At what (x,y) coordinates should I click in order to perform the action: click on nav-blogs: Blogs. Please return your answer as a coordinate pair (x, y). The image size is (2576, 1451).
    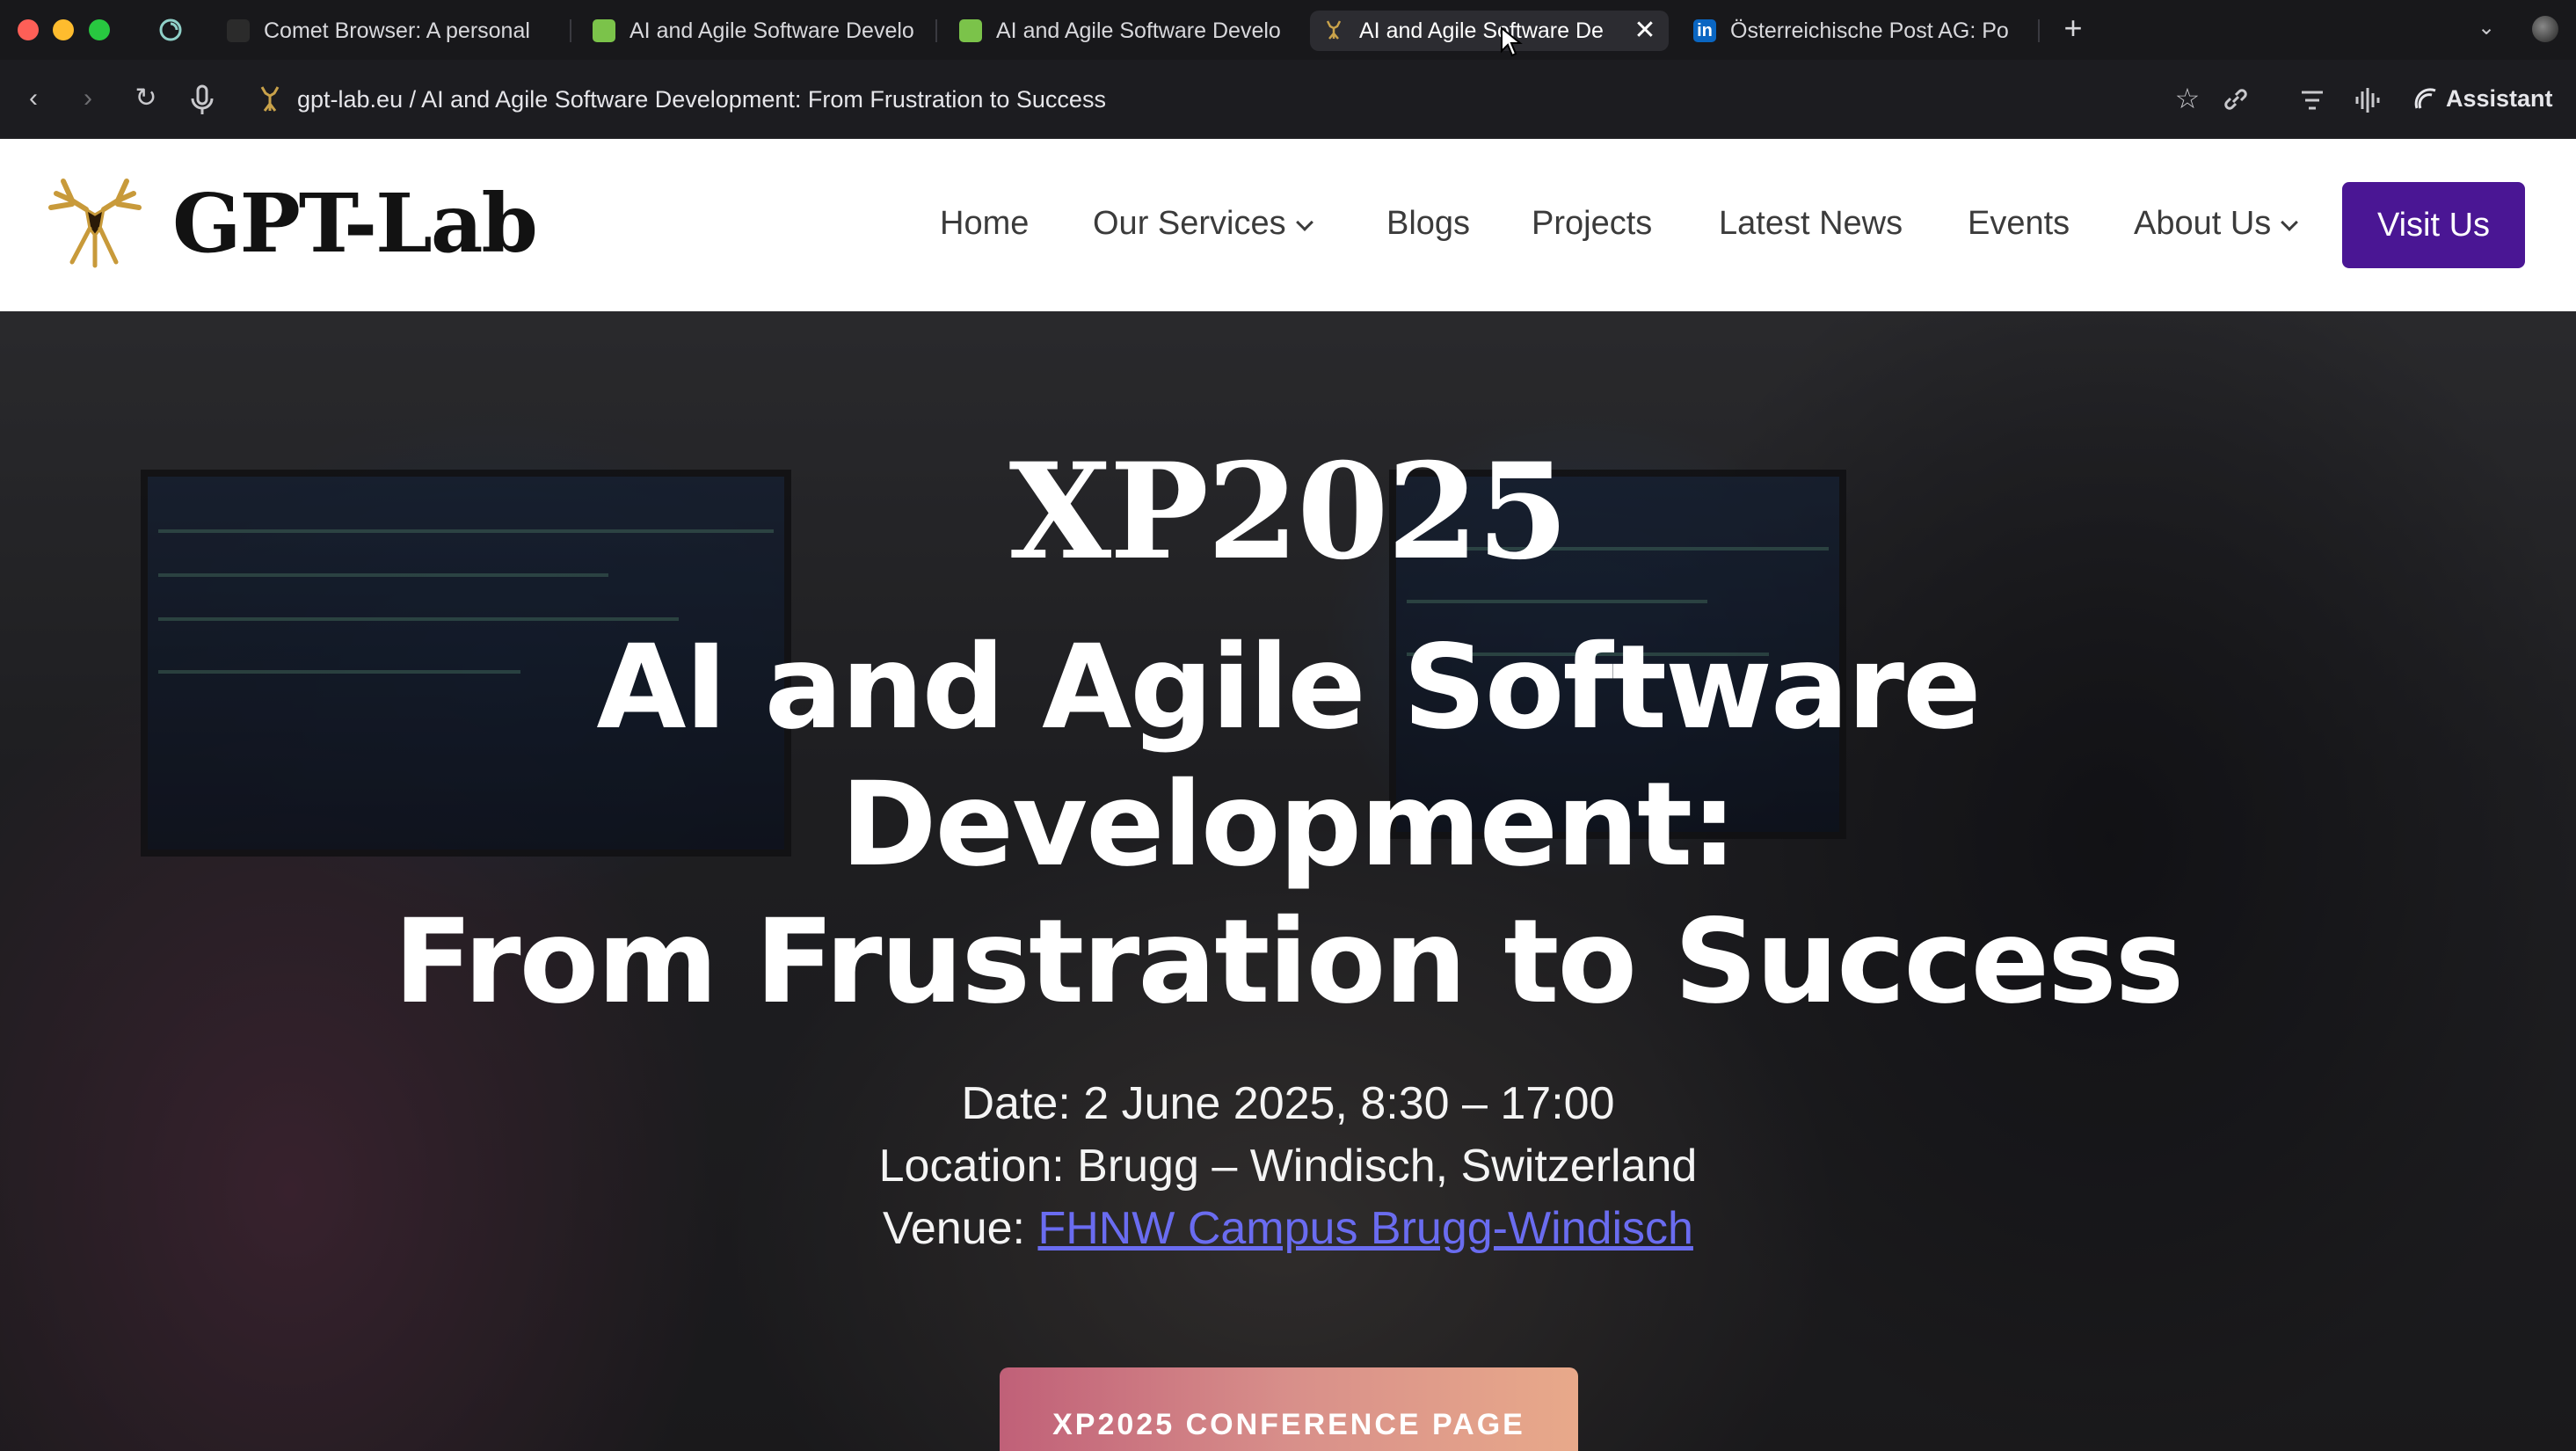
    Looking at the image, I should click on (1428, 223).